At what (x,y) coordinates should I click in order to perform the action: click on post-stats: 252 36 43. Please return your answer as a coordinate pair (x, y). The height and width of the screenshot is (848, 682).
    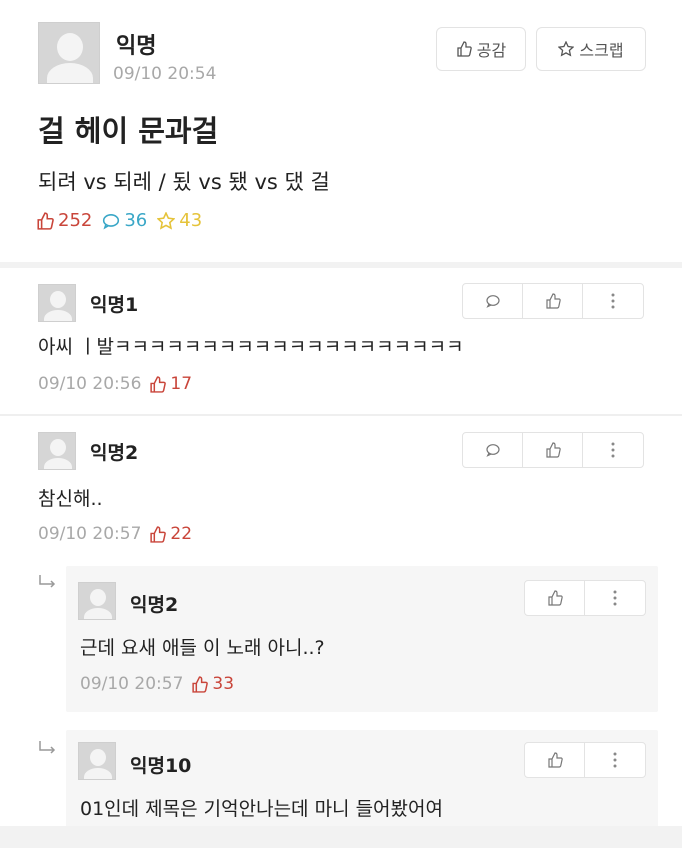
    Looking at the image, I should click on (119, 220).